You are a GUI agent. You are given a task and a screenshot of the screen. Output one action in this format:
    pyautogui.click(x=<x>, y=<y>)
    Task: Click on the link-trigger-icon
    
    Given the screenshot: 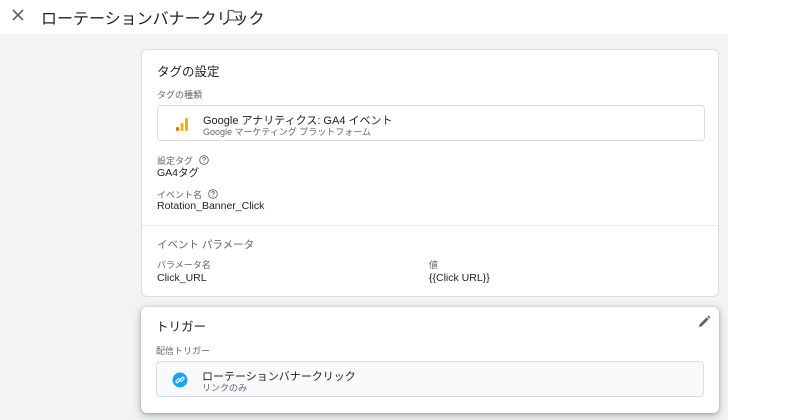 What is the action you would take?
    pyautogui.click(x=180, y=380)
    